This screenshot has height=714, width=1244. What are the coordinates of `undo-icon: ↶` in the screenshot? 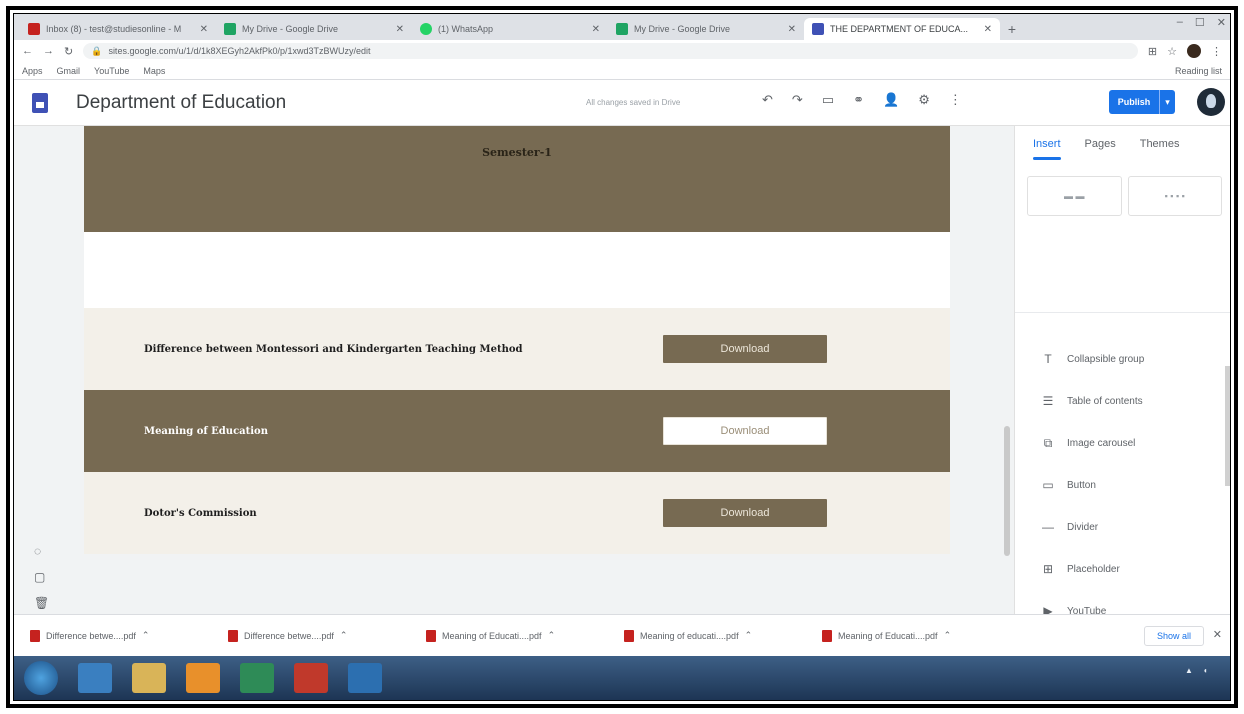 It's located at (767, 100).